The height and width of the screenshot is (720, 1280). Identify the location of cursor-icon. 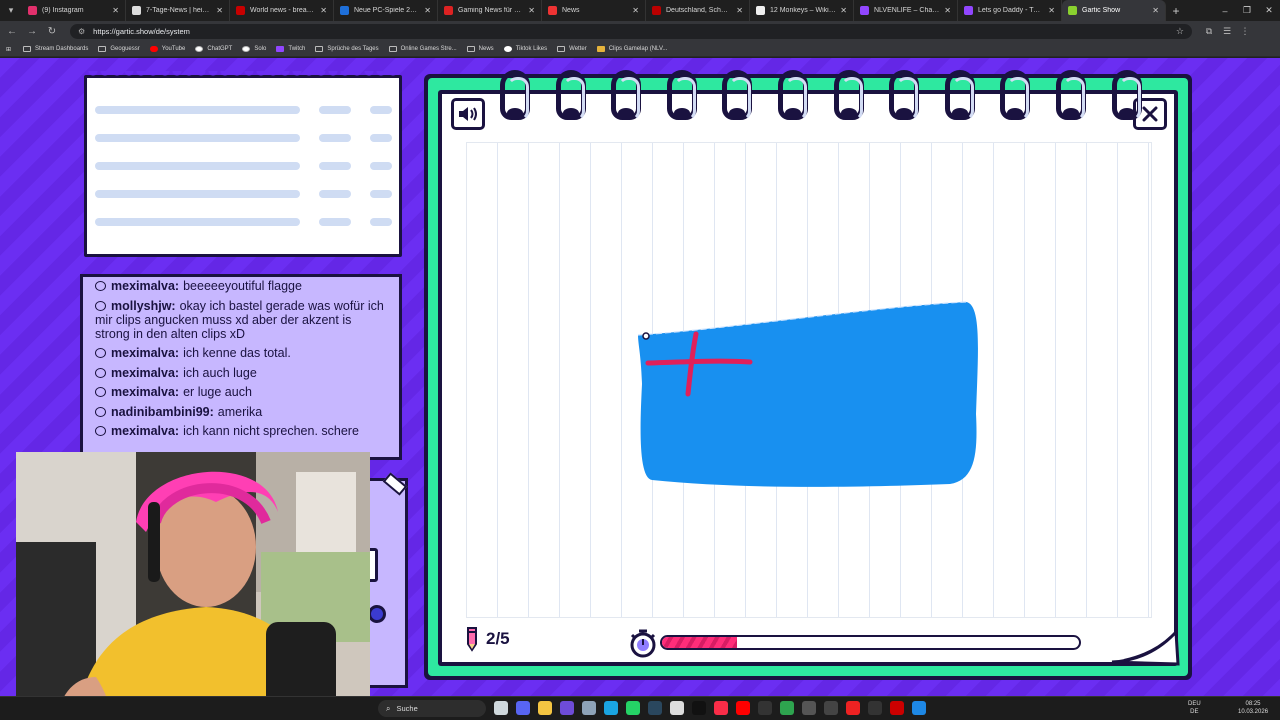
(646, 336).